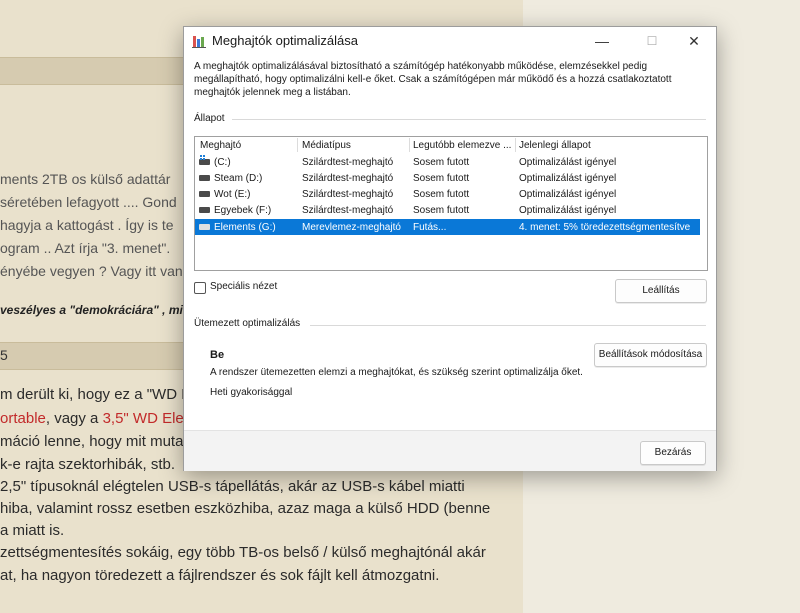  Describe the element at coordinates (209, 118) in the screenshot. I see `status-section-label: Állapot` at that location.